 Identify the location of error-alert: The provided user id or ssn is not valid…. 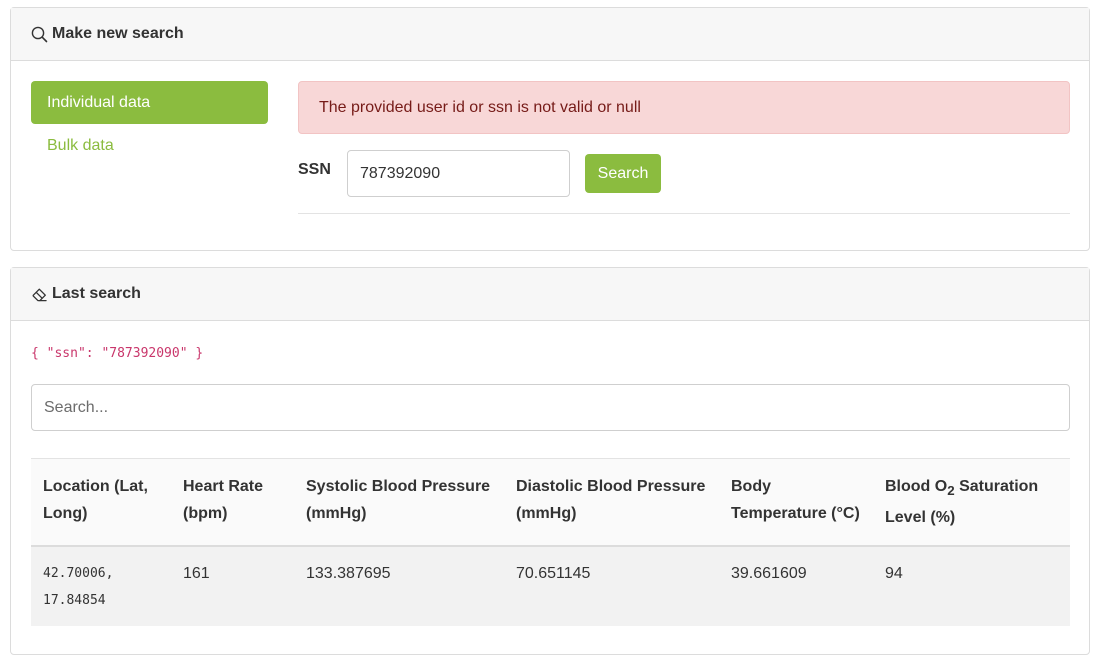
(684, 107).